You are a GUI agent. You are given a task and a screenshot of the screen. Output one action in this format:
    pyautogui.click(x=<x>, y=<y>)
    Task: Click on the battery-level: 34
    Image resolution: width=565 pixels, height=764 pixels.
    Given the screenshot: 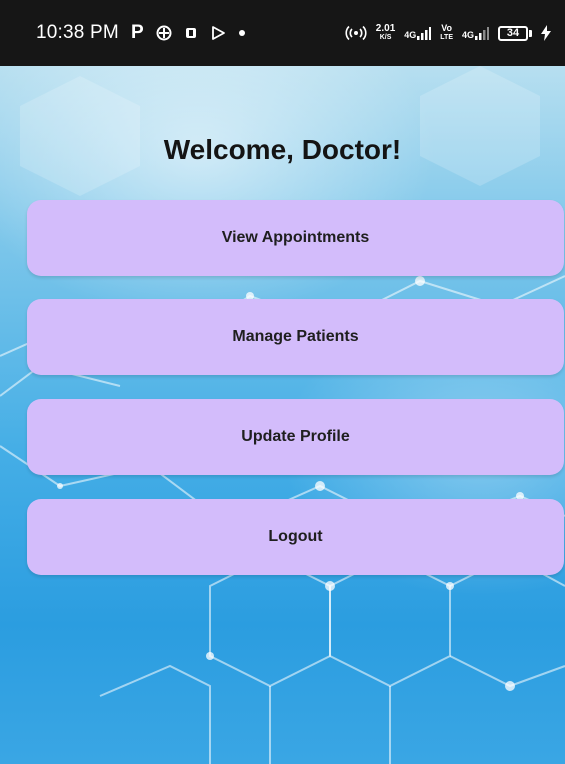 What is the action you would take?
    pyautogui.click(x=513, y=33)
    